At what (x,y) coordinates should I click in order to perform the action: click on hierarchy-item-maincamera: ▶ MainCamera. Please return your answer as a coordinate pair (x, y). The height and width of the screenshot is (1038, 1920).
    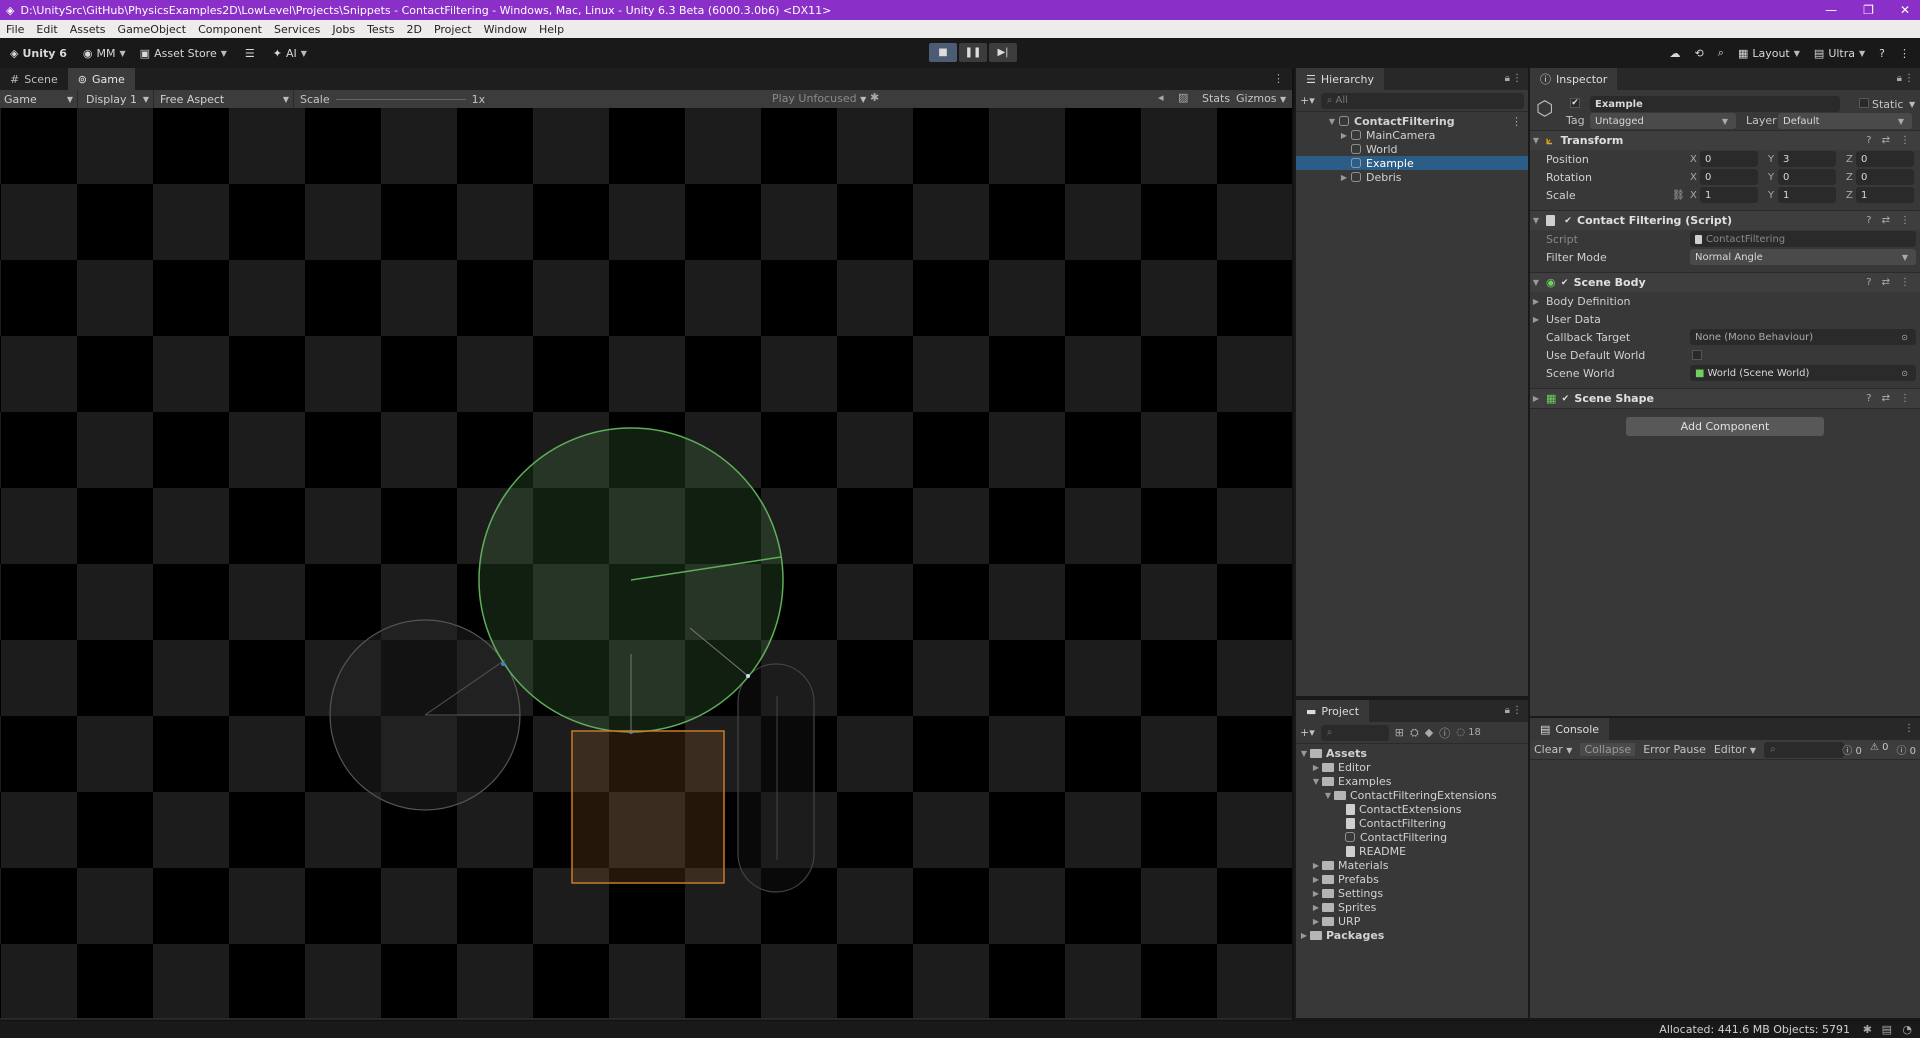
    Looking at the image, I should click on (1412, 135).